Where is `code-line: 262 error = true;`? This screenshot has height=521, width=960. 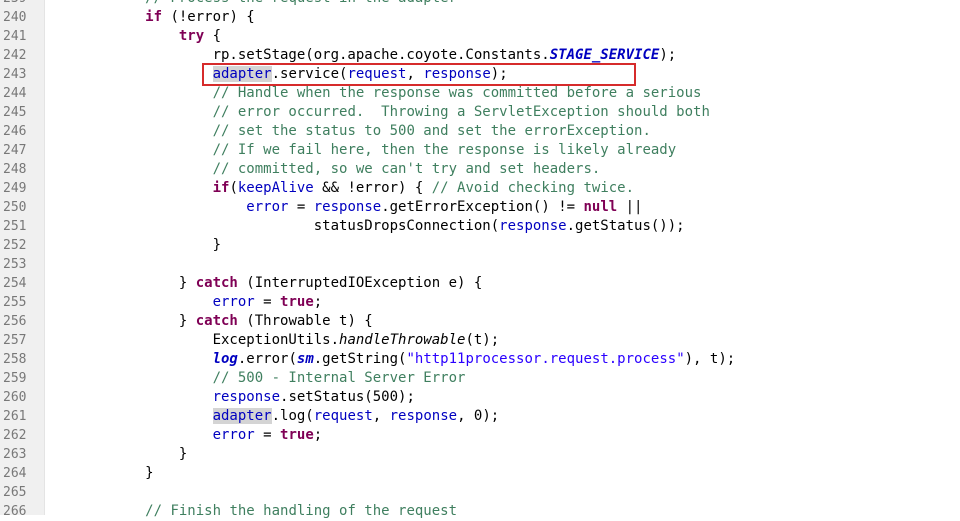 code-line: 262 error = true; is located at coordinates (481, 435).